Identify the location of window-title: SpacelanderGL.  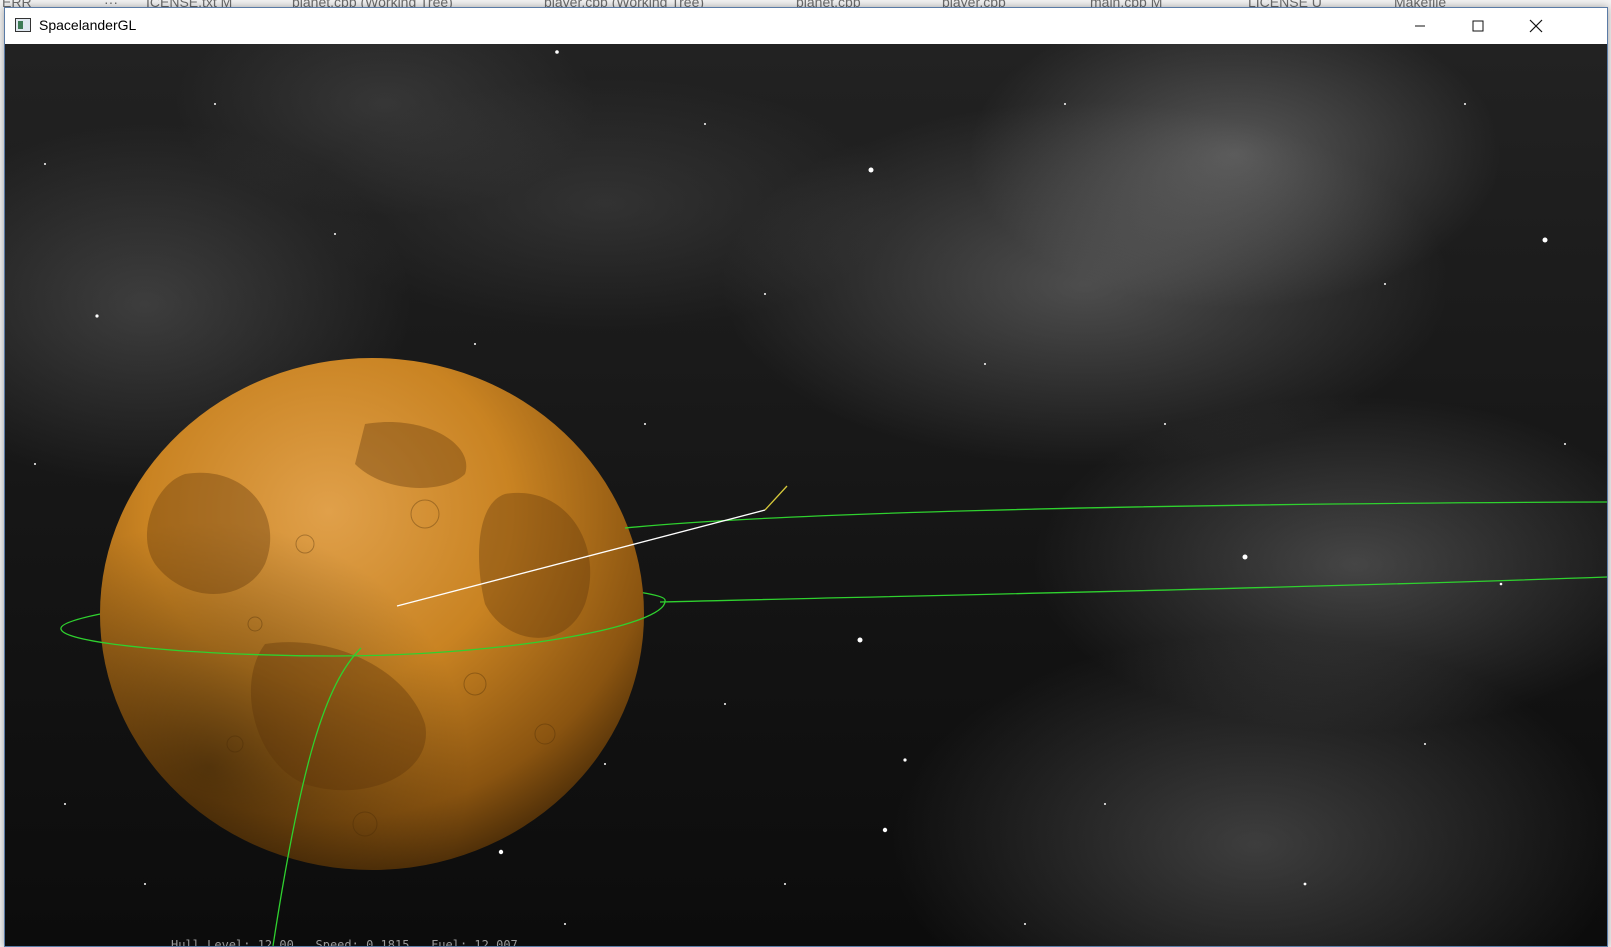
(88, 25).